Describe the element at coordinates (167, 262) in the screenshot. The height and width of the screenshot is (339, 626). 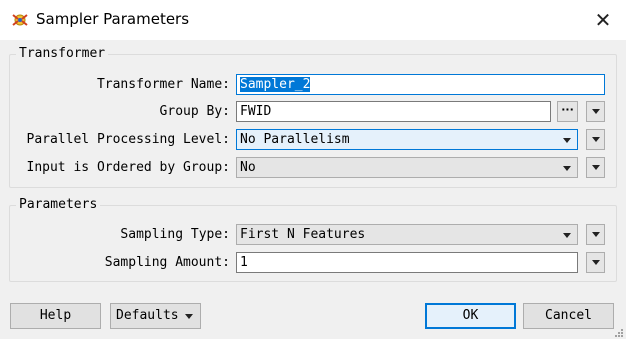
I see `sampling-amount-label: Sampling Amount:` at that location.